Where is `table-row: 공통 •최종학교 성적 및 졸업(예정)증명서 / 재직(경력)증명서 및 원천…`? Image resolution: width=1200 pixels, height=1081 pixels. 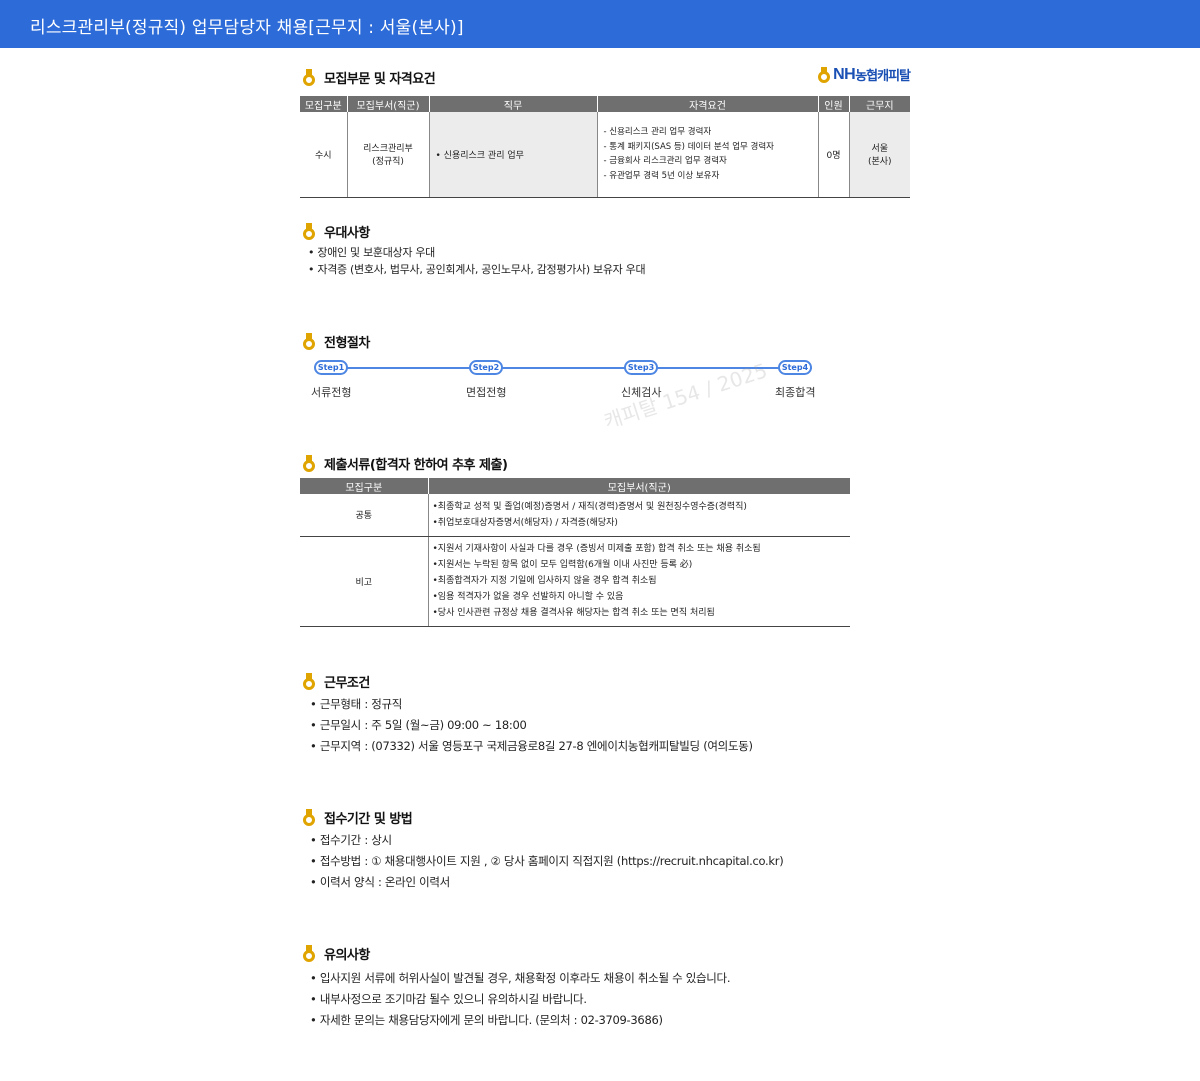 table-row: 공통 •최종학교 성적 및 졸업(예정)증명서 / 재직(경력)증명서 및 원천… is located at coordinates (575, 515).